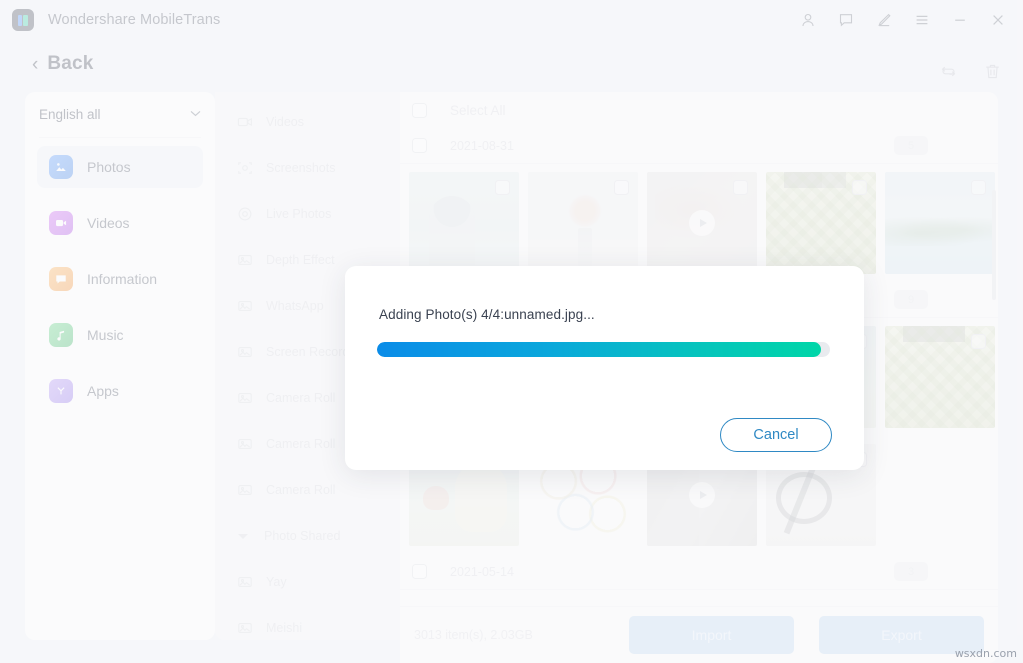 The width and height of the screenshot is (1023, 663). What do you see at coordinates (985, 653) in the screenshot?
I see `watermark: wsxdn.com` at bounding box center [985, 653].